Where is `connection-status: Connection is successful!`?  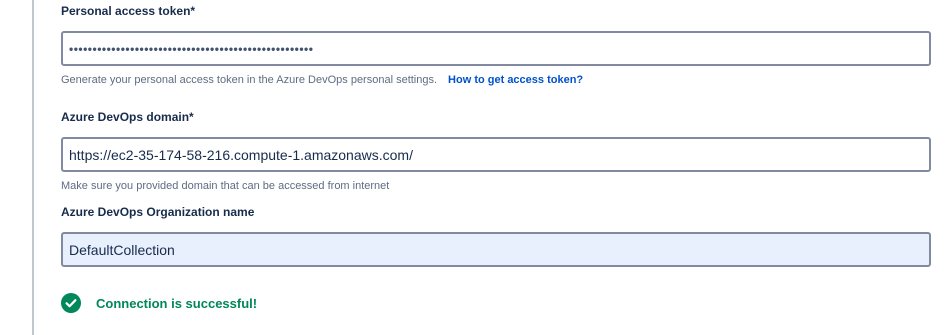 connection-status: Connection is successful! is located at coordinates (159, 303).